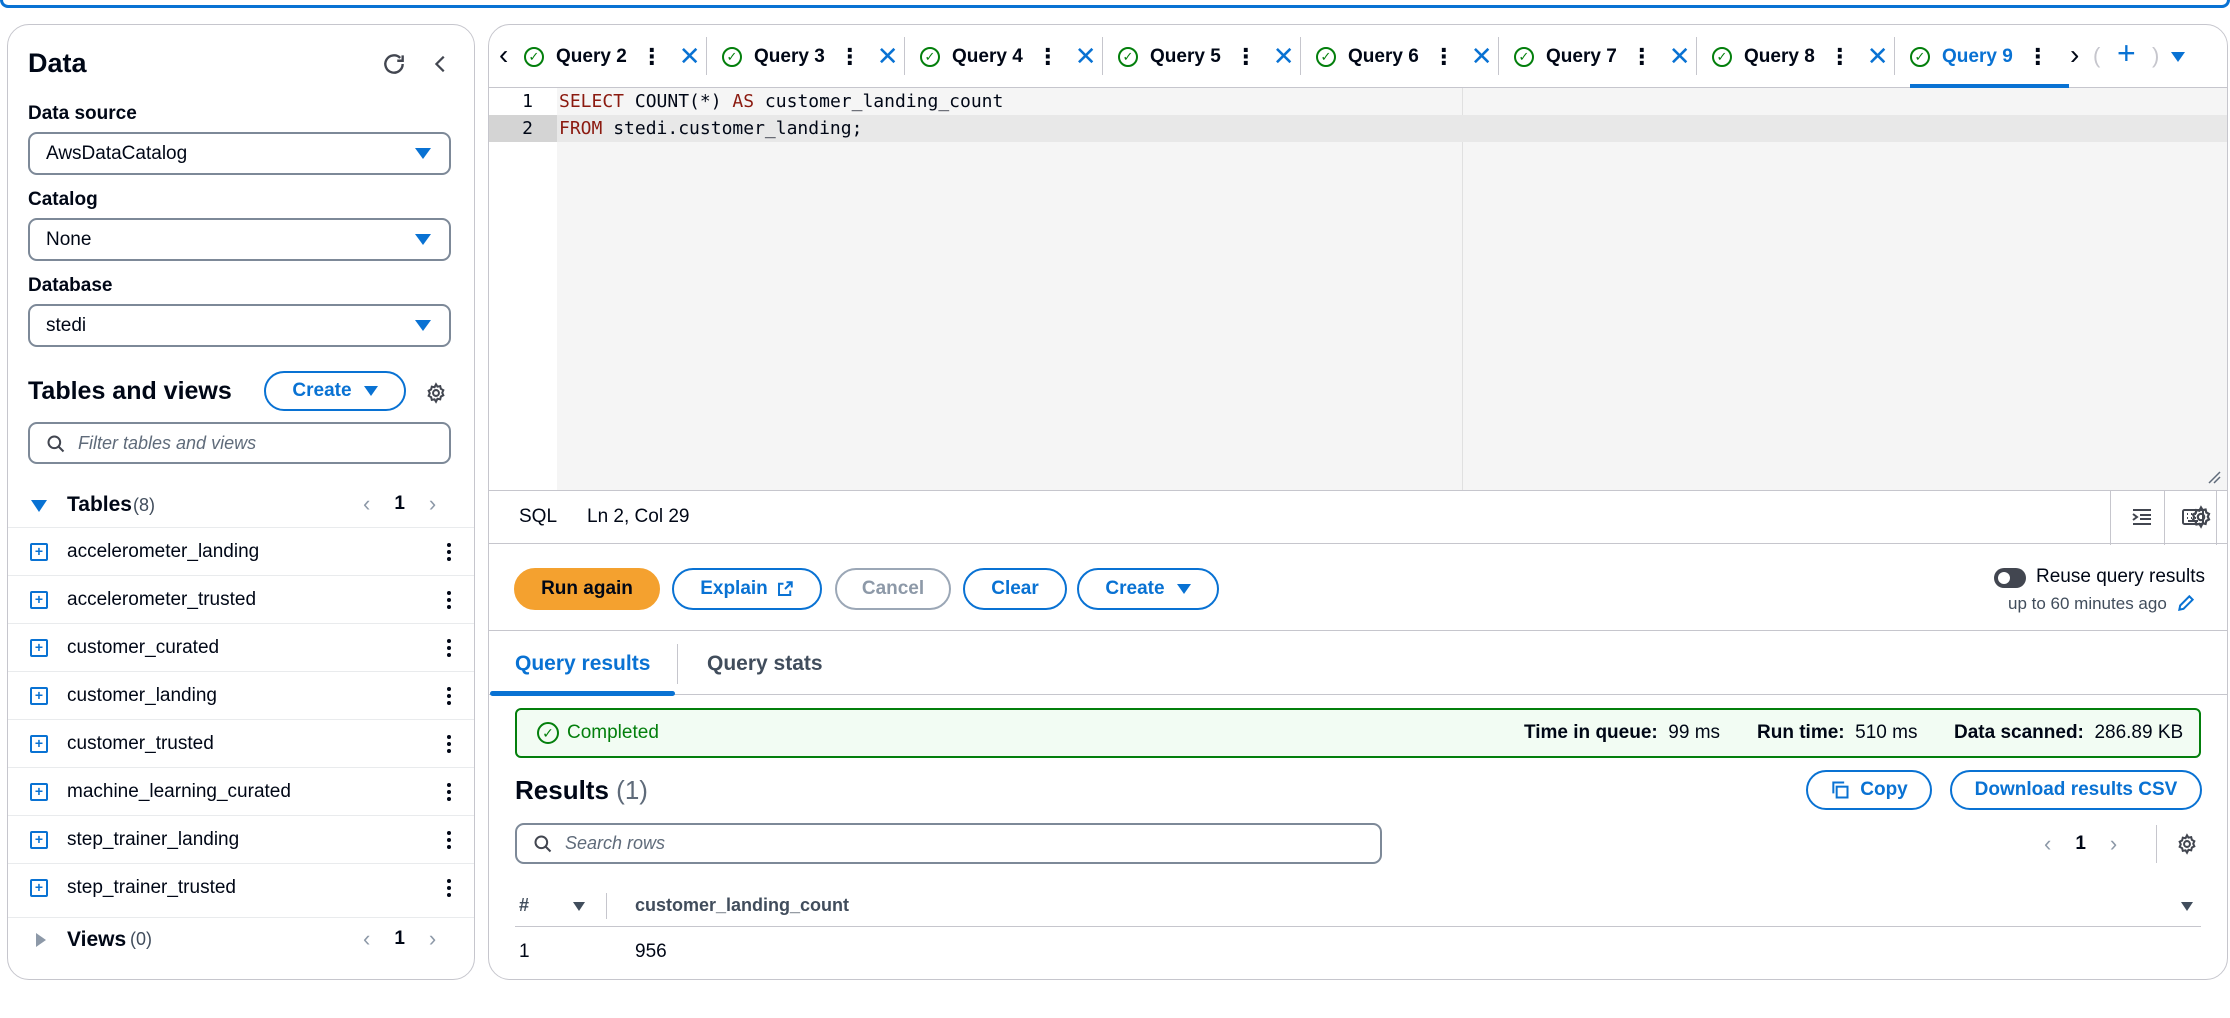 Image resolution: width=2230 pixels, height=1018 pixels. I want to click on tables-section-header: Tables (8) ‹ 1 ›, so click(241, 505).